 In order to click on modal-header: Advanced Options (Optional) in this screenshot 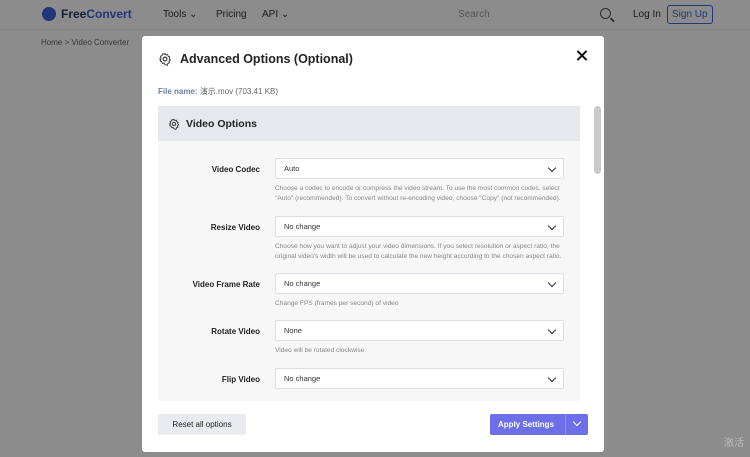, I will do `click(255, 59)`.